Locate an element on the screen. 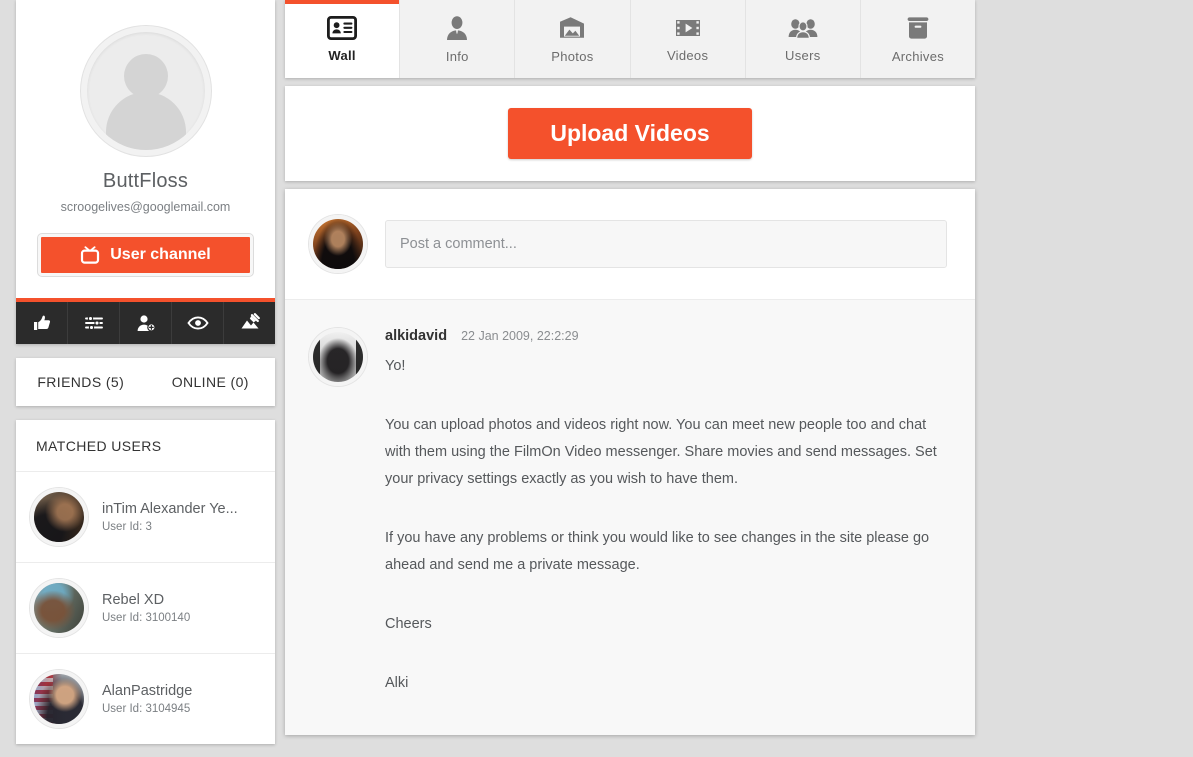 The width and height of the screenshot is (1193, 757). upload-panel: Upload Videos is located at coordinates (630, 133).